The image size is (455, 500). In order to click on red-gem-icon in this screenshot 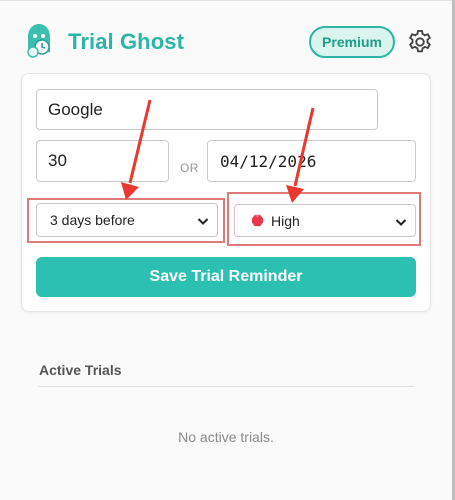, I will do `click(257, 220)`.